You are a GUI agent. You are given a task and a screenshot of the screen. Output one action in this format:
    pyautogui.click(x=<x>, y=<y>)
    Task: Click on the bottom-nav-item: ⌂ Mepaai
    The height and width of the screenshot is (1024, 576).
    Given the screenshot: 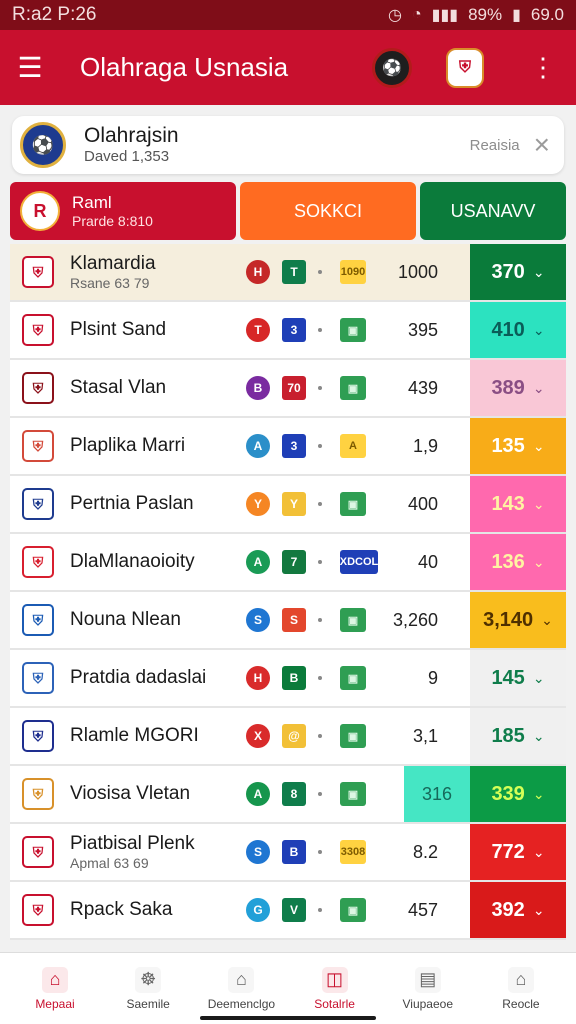 What is the action you would take?
    pyautogui.click(x=55, y=988)
    